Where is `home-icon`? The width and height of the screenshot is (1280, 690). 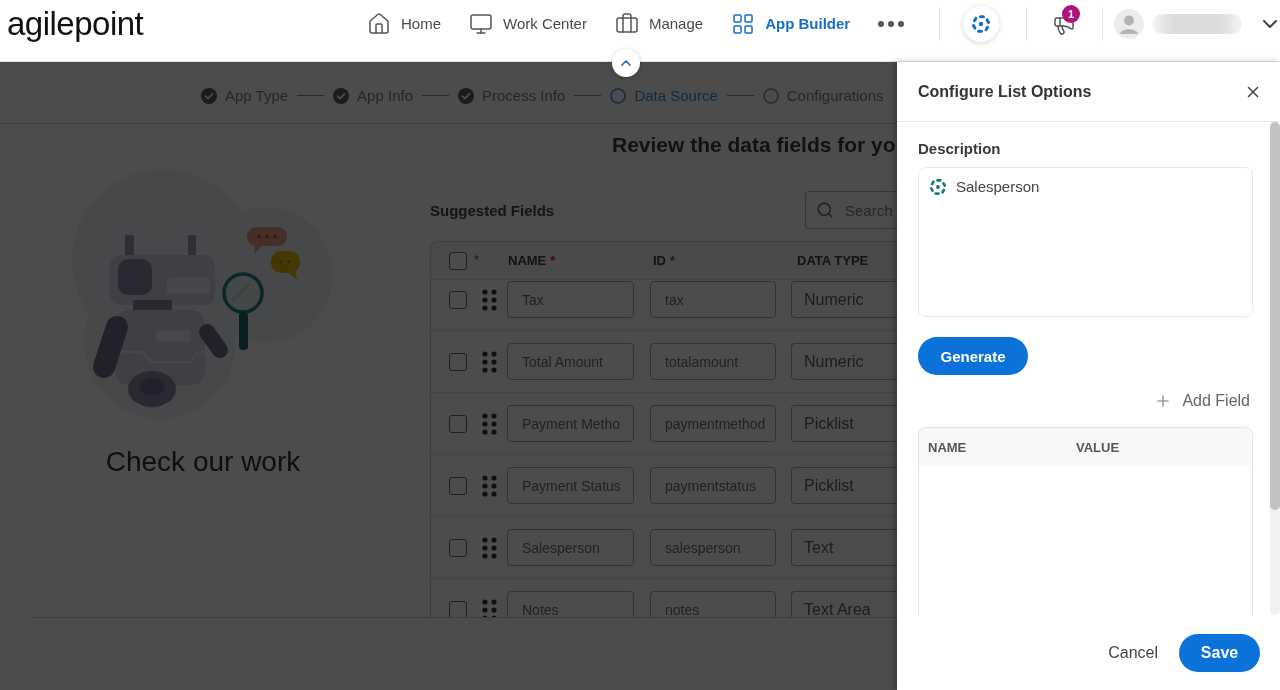 home-icon is located at coordinates (379, 23).